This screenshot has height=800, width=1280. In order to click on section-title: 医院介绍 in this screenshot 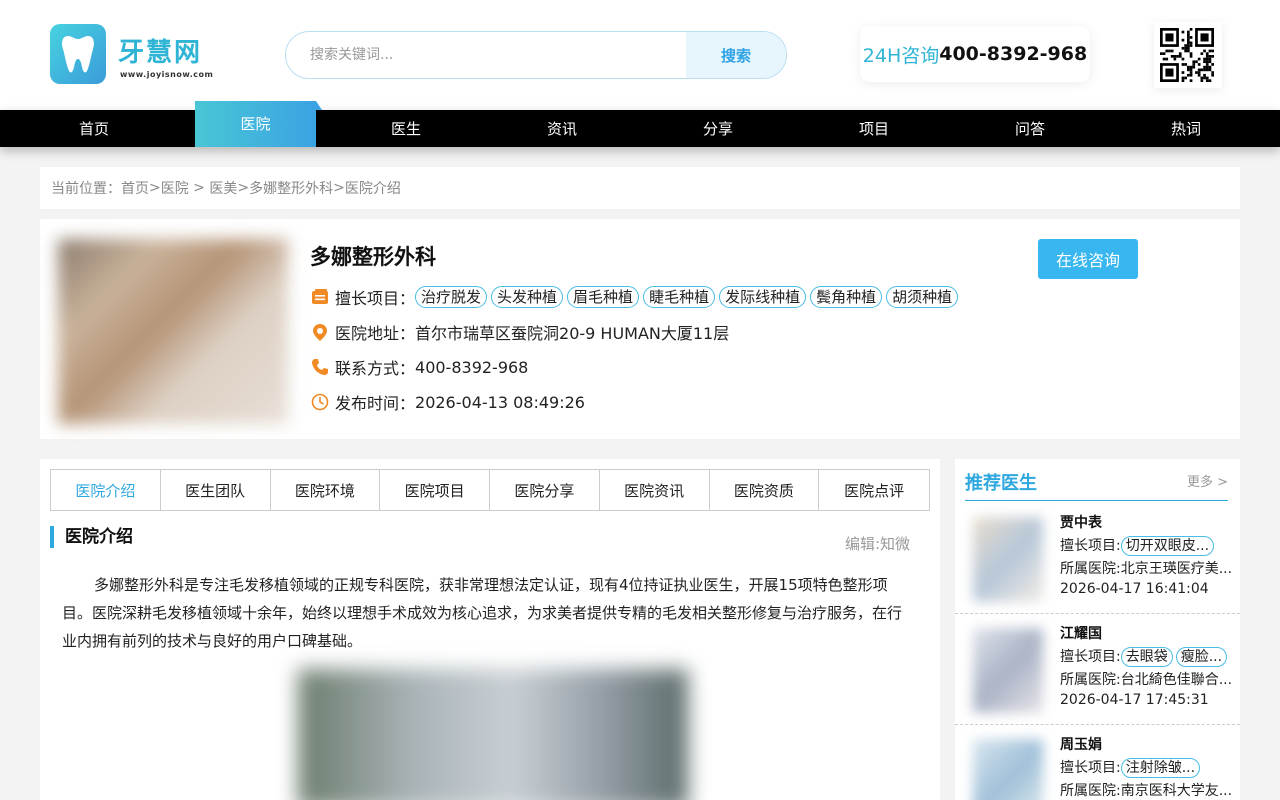, I will do `click(485, 537)`.